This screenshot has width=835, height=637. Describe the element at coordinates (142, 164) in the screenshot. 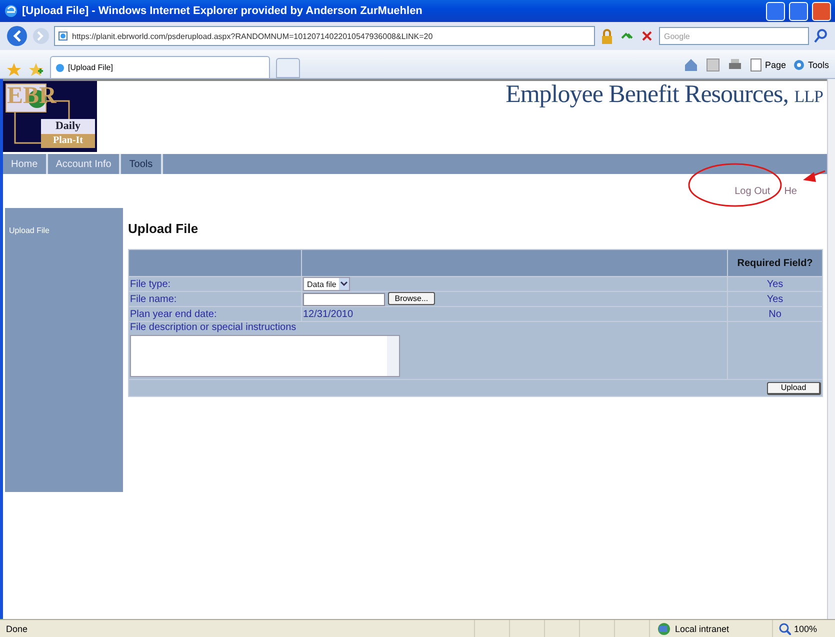

I see `nav-tab: Tools` at that location.